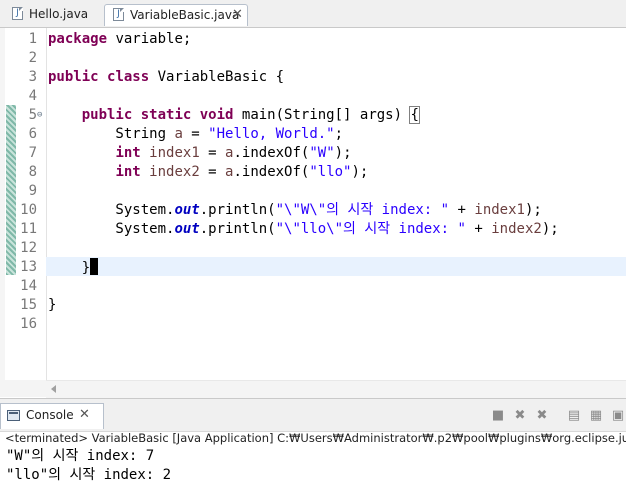  What do you see at coordinates (618, 416) in the screenshot?
I see `pin-console-icon: ▣` at bounding box center [618, 416].